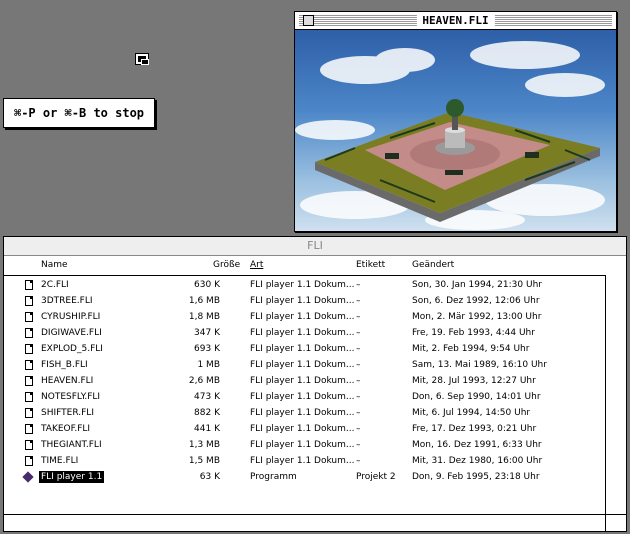 The height and width of the screenshot is (534, 630). What do you see at coordinates (204, 461) in the screenshot?
I see `file-size: 1,5 MB` at bounding box center [204, 461].